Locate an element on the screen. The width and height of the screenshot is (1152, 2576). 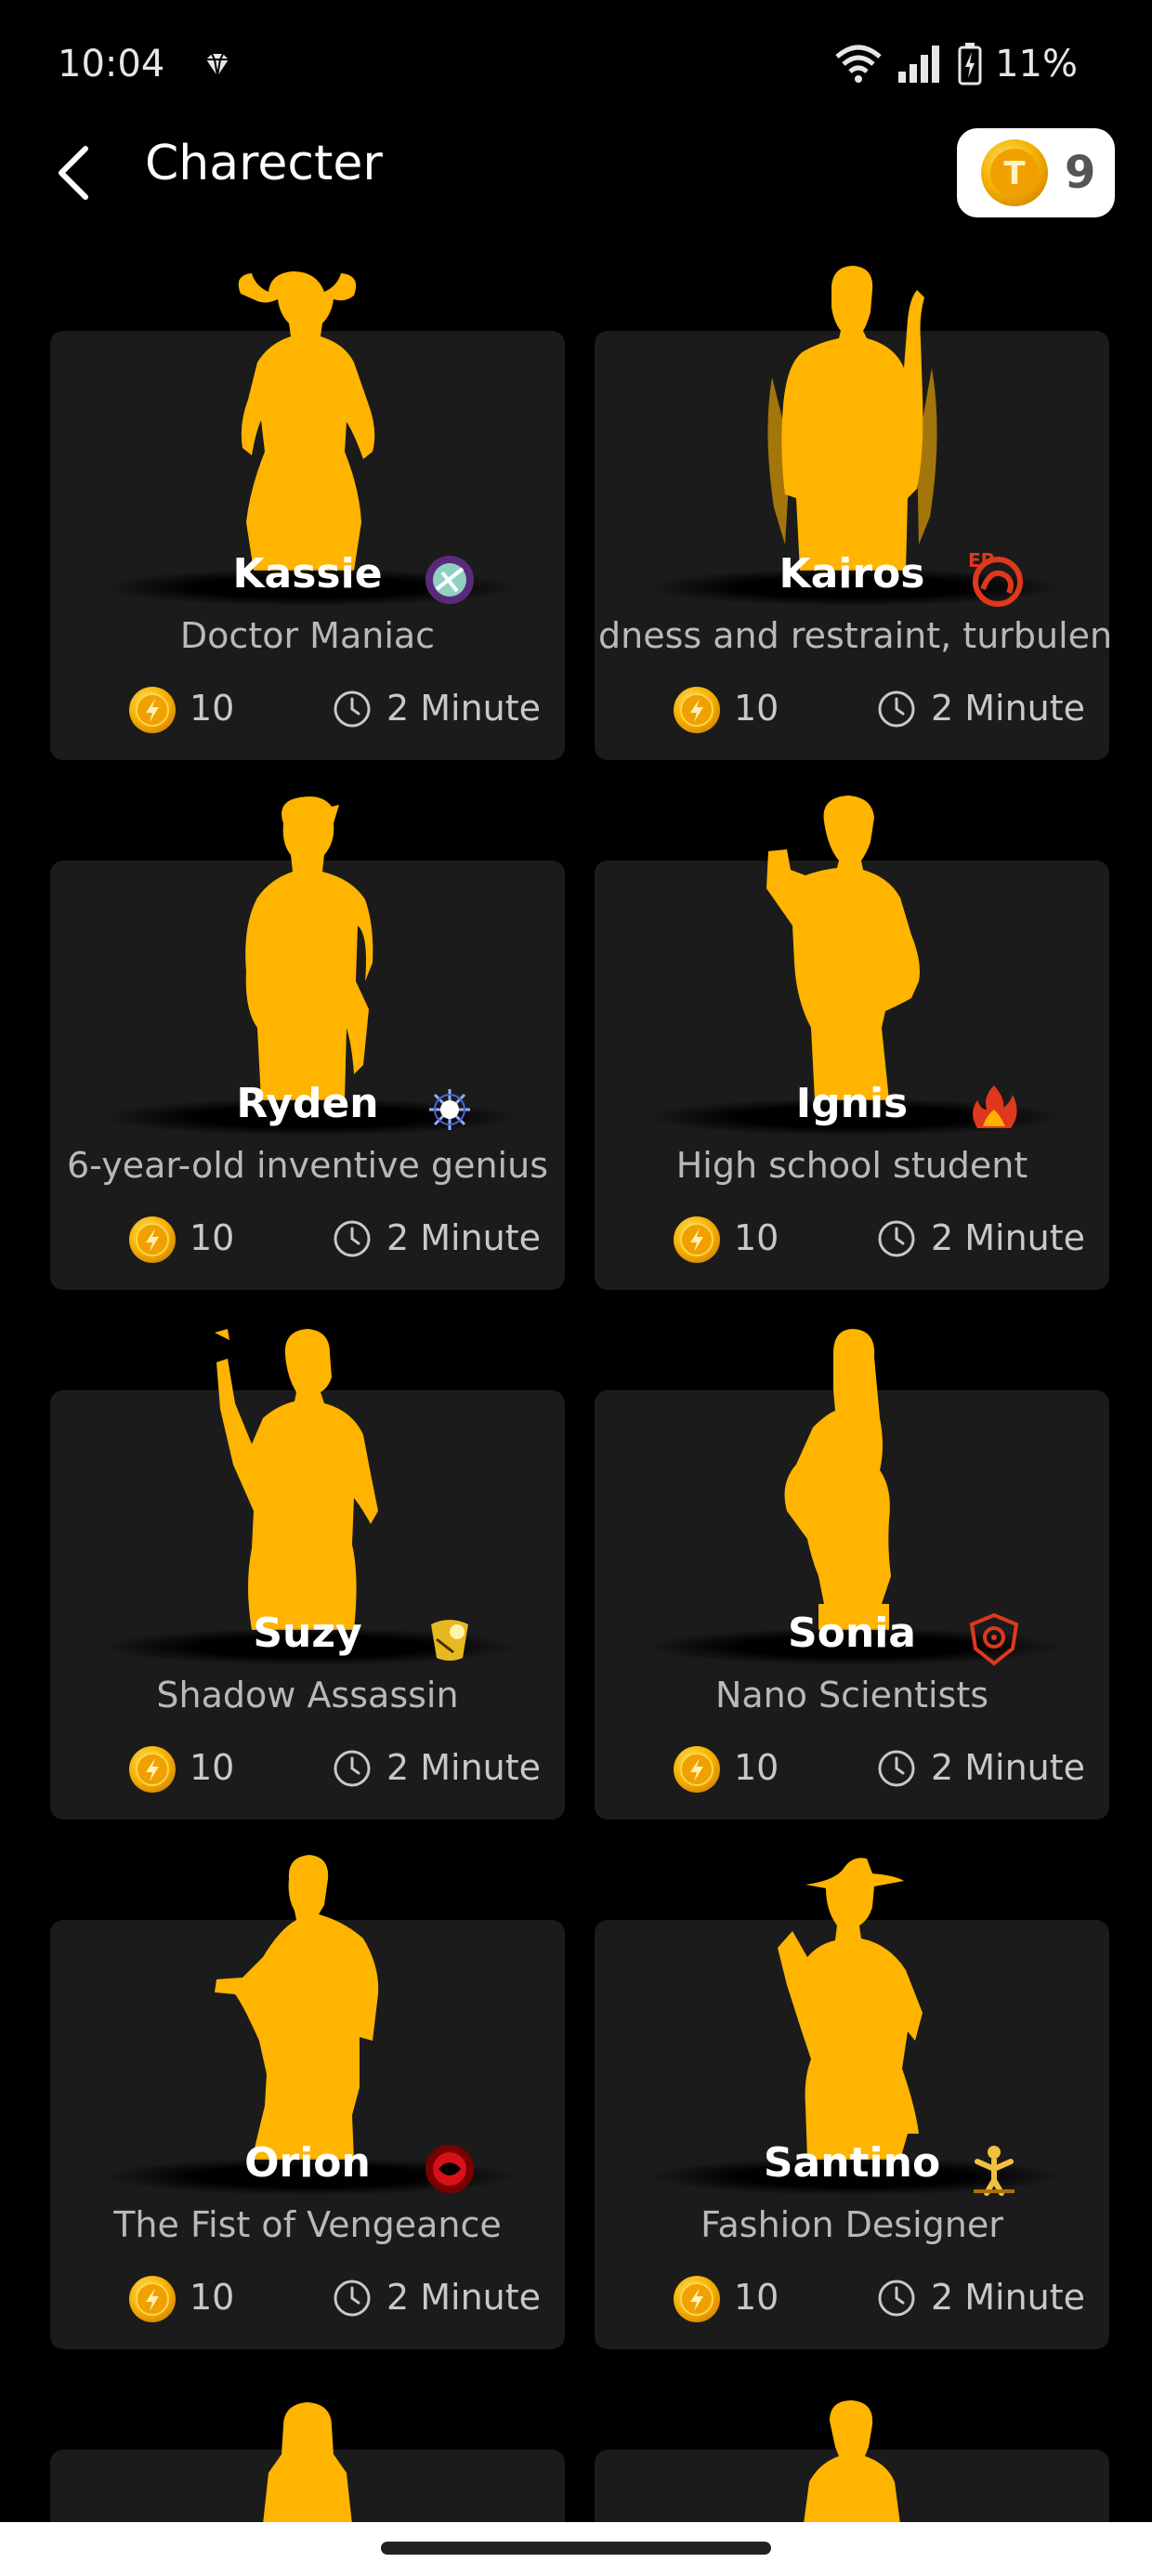
character-card: Sonia Nano Scientists 10 2 Minute is located at coordinates (852, 1574).